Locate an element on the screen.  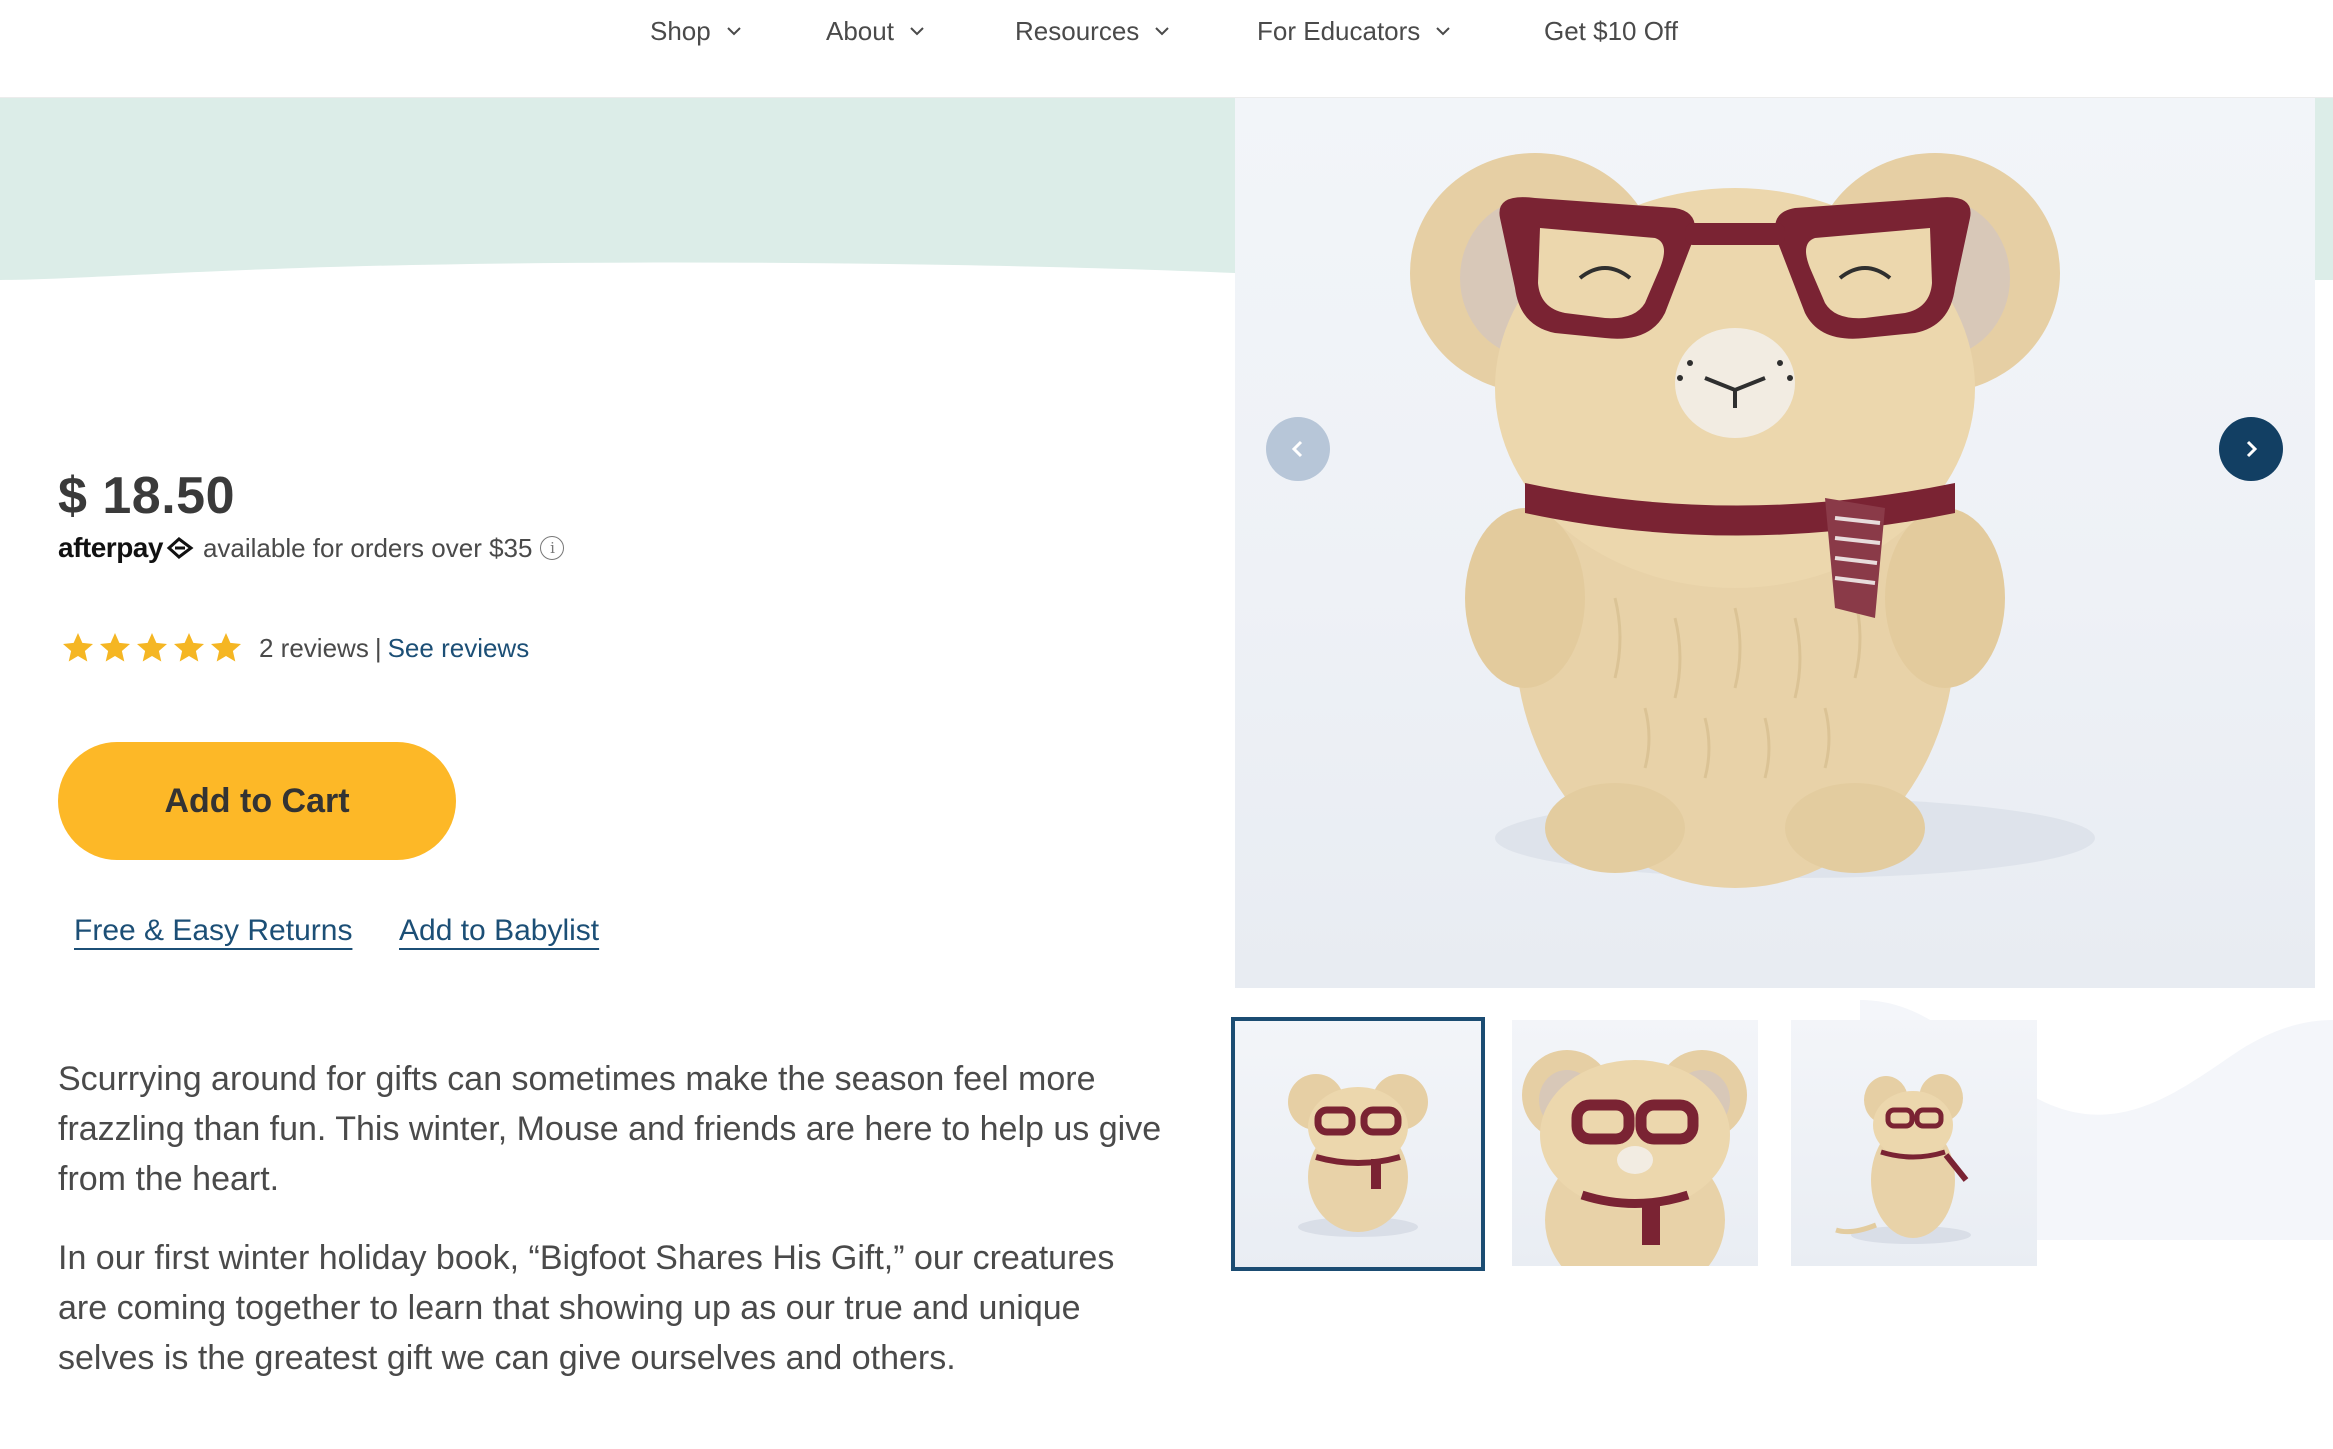
nav-item-shop: Shop is located at coordinates (696, 31).